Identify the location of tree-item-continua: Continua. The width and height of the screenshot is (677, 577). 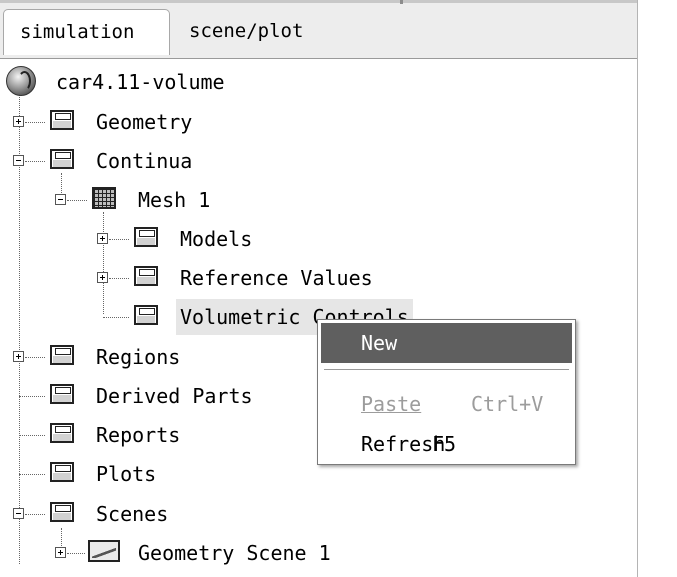
(150, 161).